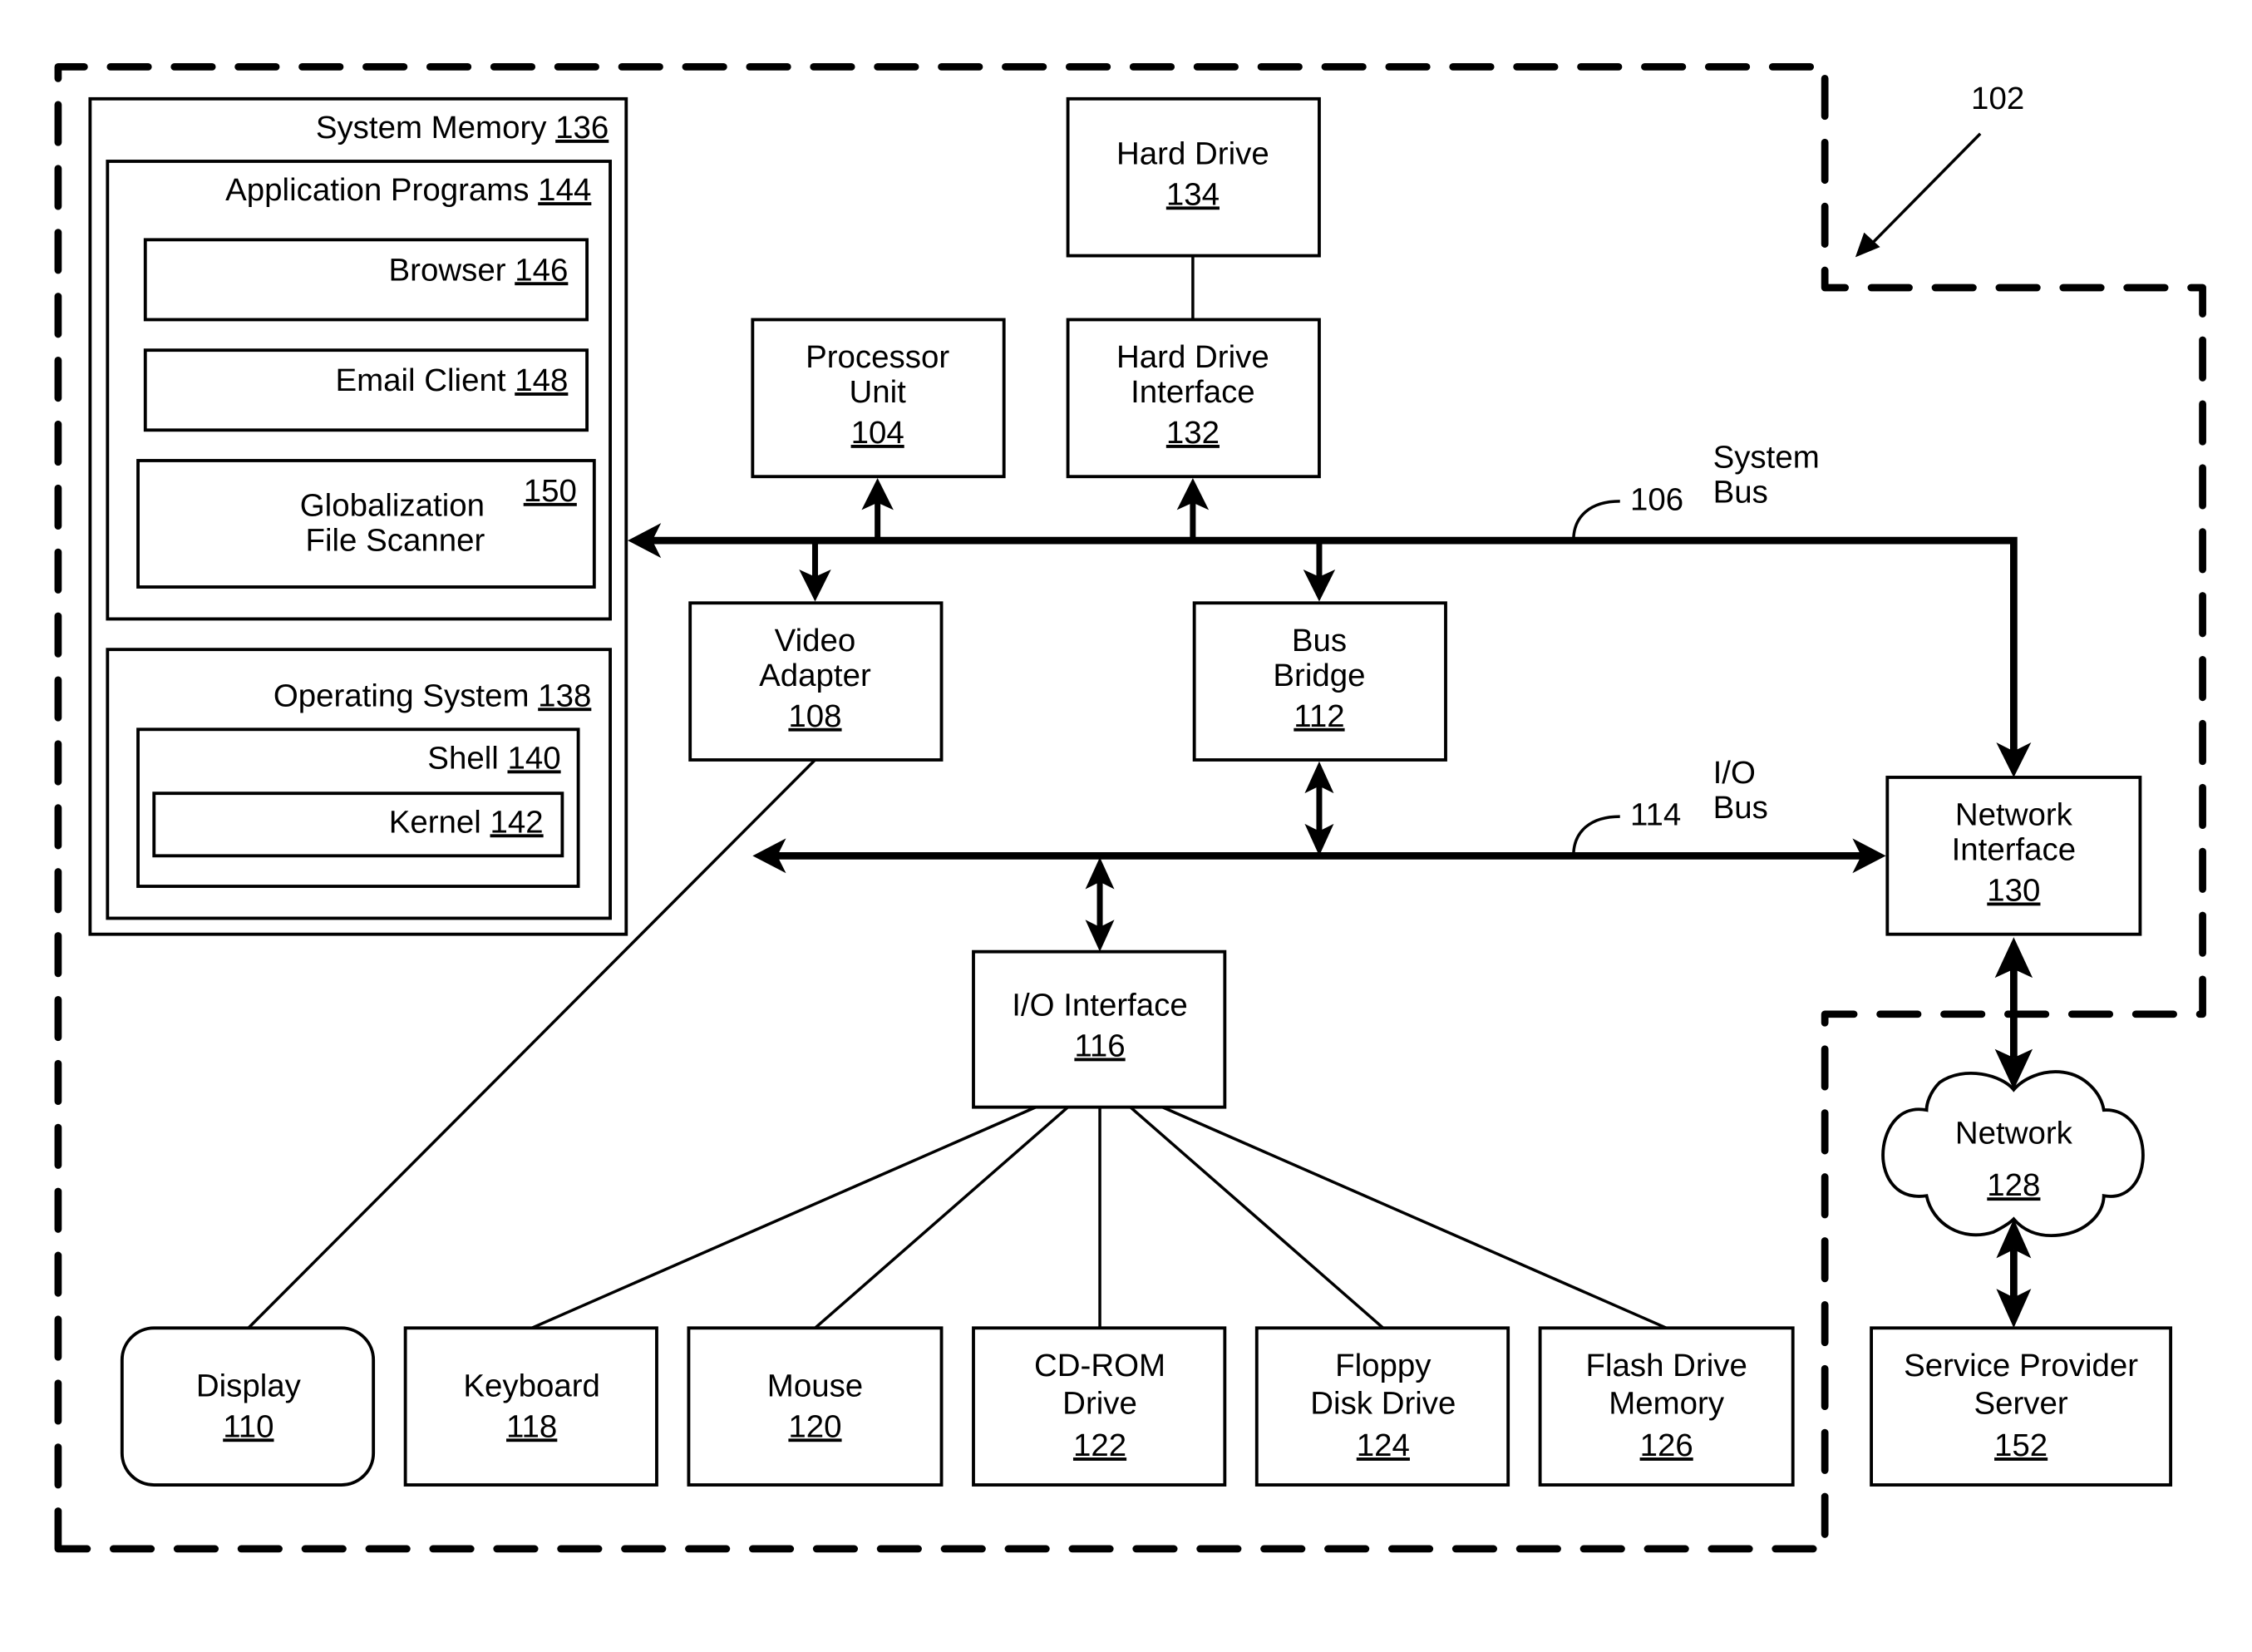 The width and height of the screenshot is (2252, 1652). Describe the element at coordinates (582, 128) in the screenshot. I see `system-memory-ref: 136` at that location.